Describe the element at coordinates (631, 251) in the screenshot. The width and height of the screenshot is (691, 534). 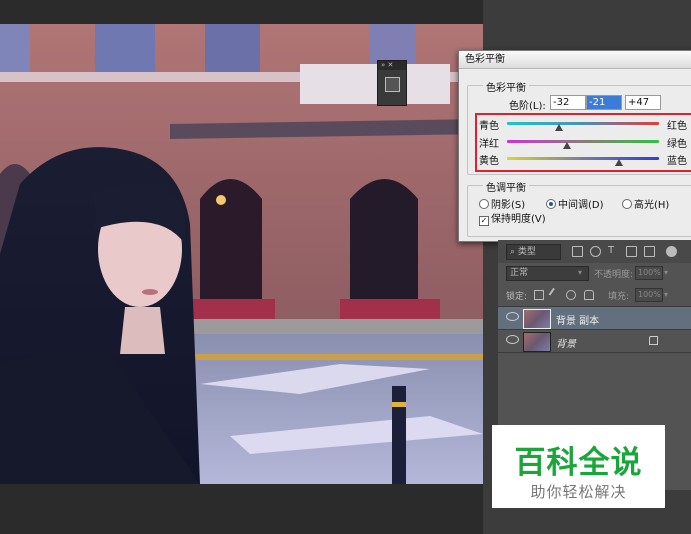
I see `shape-filter-icon` at that location.